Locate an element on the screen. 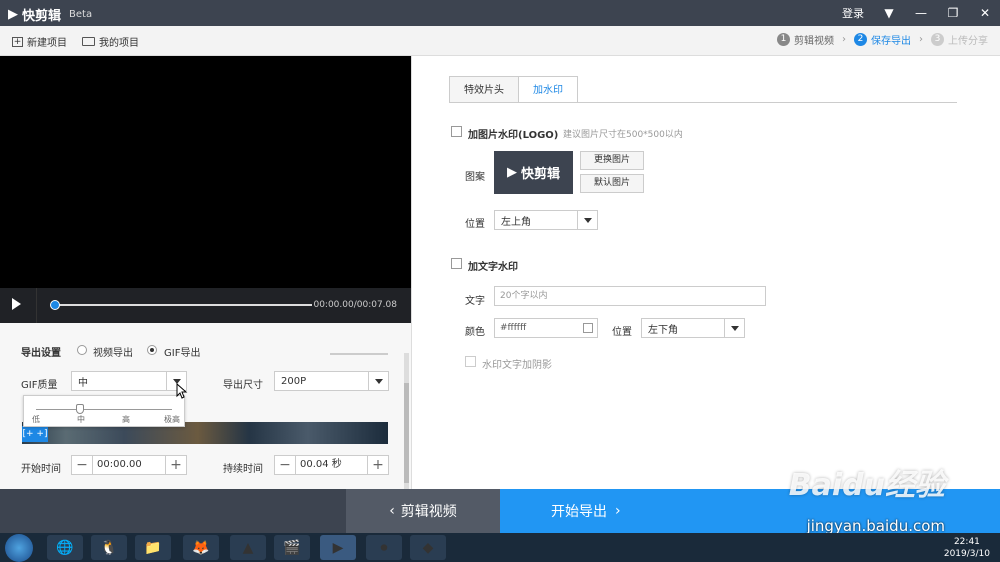 This screenshot has height=562, width=1000. edit-video-button: ‹ 剪辑视频 is located at coordinates (423, 511).